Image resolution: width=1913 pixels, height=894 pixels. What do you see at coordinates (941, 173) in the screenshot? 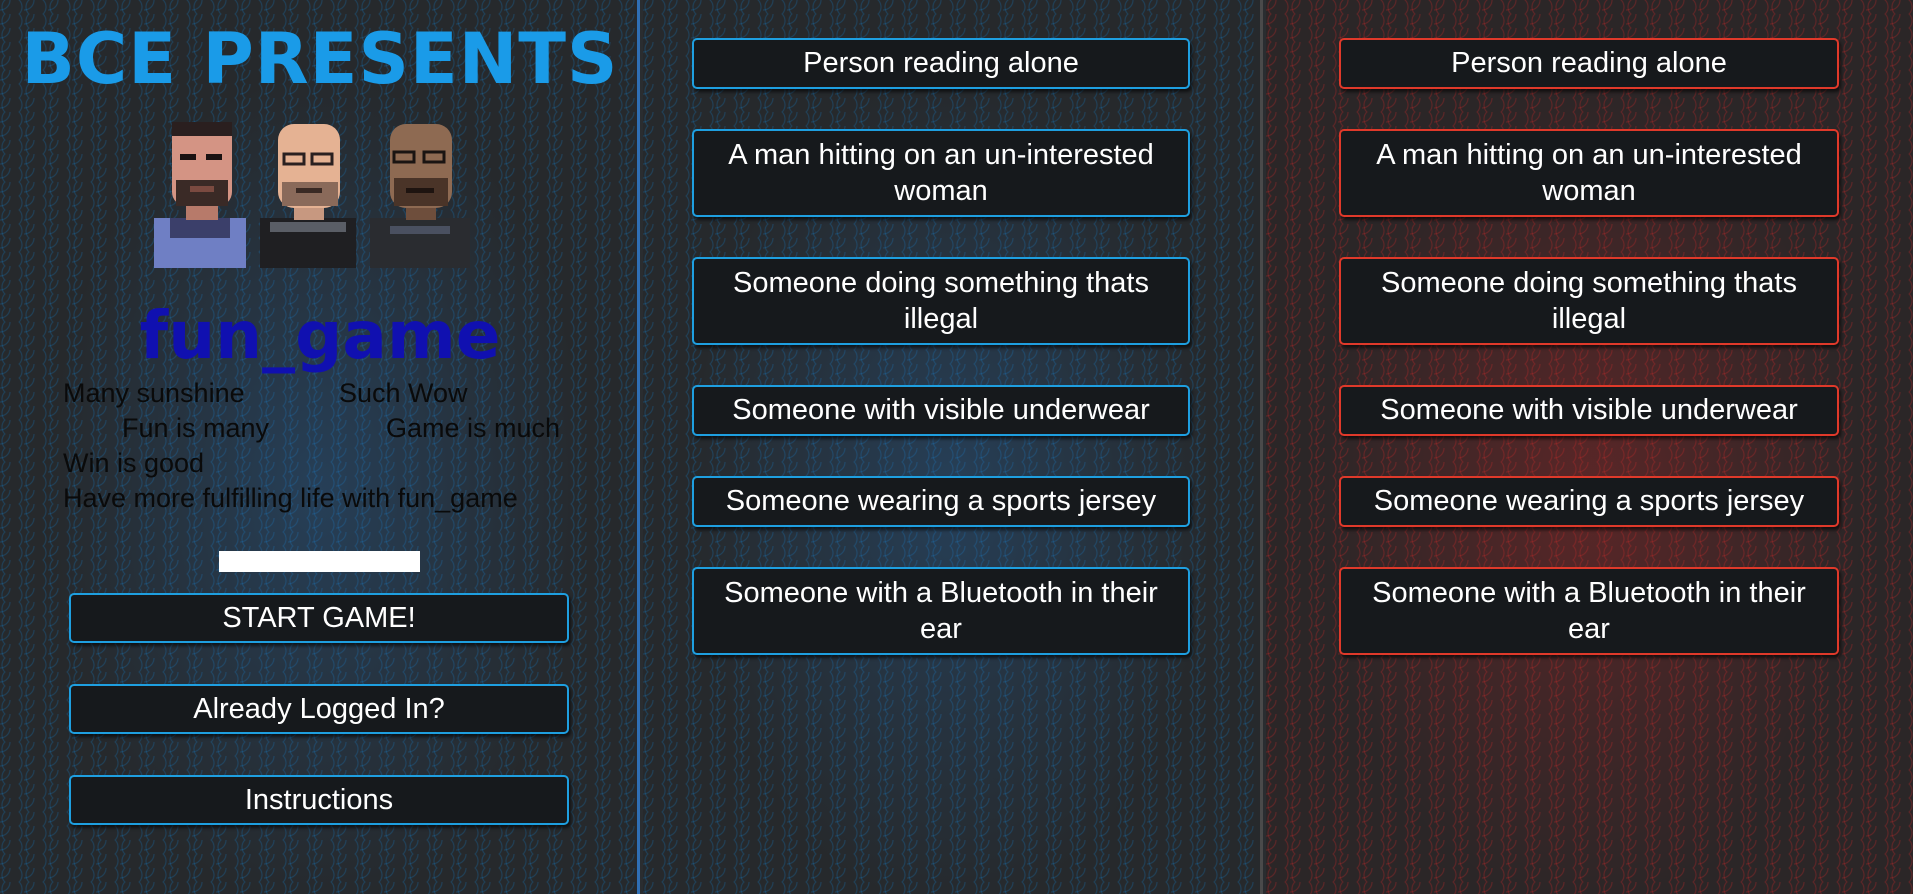
I see `blue-card-man-hitting-on: A man hitting on an un-interested woman` at bounding box center [941, 173].